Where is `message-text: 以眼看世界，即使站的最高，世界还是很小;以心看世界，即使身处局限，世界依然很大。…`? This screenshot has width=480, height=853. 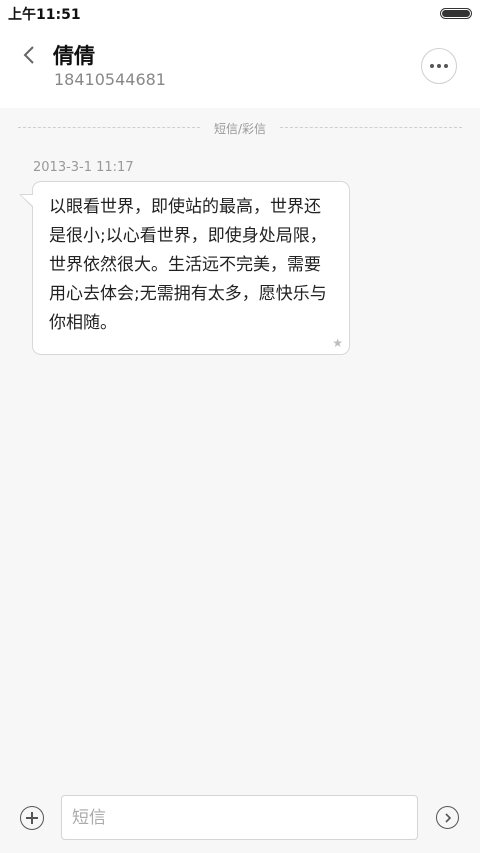 message-text: 以眼看世界，即使站的最高，世界还是很小;以心看世界，即使身处局限，世界依然很大。… is located at coordinates (188, 265).